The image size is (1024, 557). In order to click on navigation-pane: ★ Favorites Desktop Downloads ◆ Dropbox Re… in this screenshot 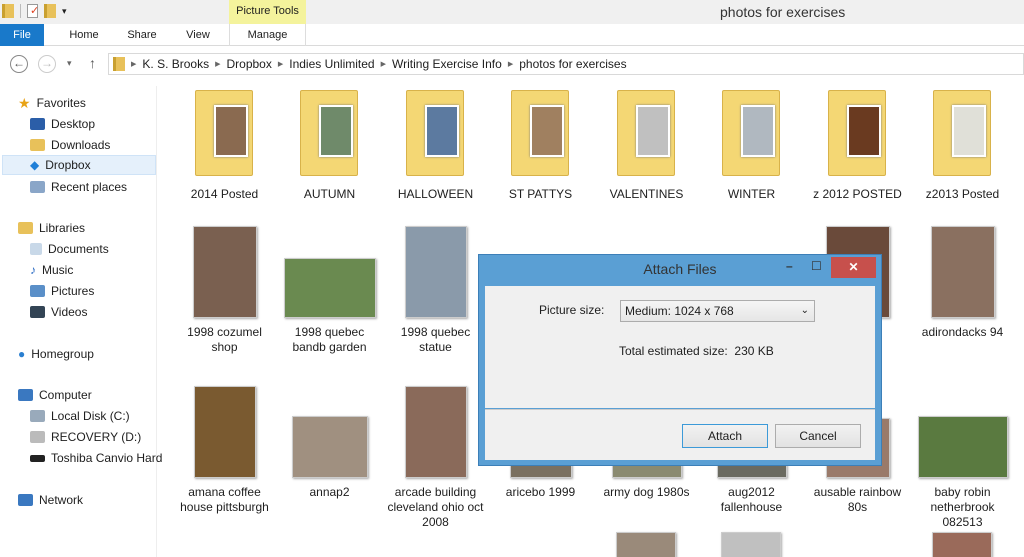, I will do `click(81, 321)`.